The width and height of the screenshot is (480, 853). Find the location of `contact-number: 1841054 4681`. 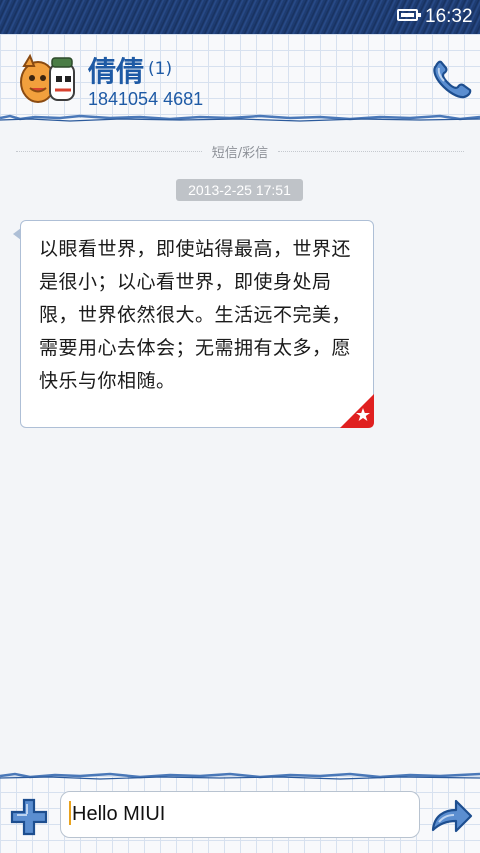

contact-number: 1841054 4681 is located at coordinates (146, 99).